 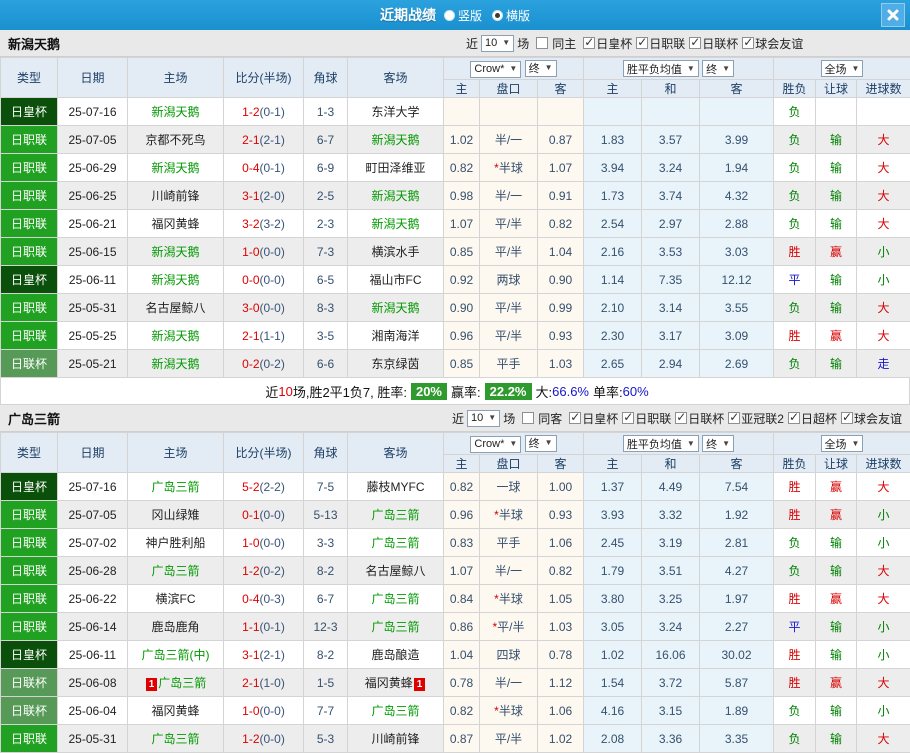 What do you see at coordinates (836, 682) in the screenshot?
I see `result-handicap: 赢` at bounding box center [836, 682].